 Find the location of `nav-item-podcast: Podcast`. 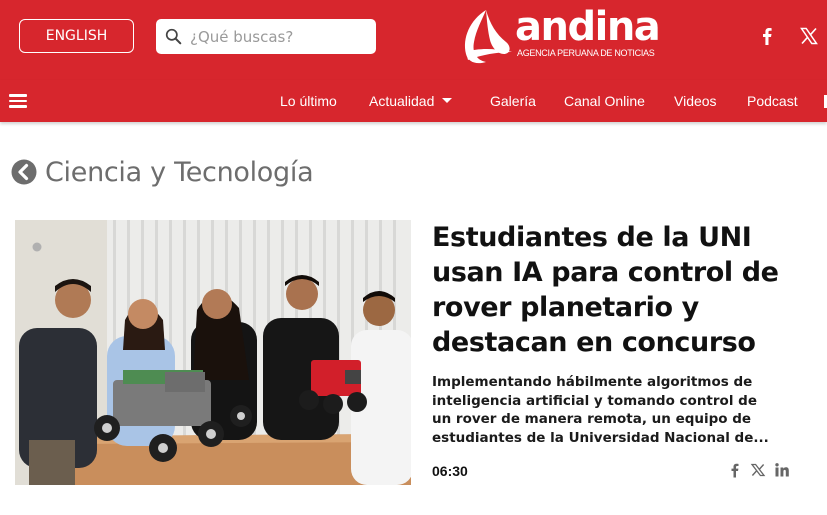

nav-item-podcast: Podcast is located at coordinates (772, 101).